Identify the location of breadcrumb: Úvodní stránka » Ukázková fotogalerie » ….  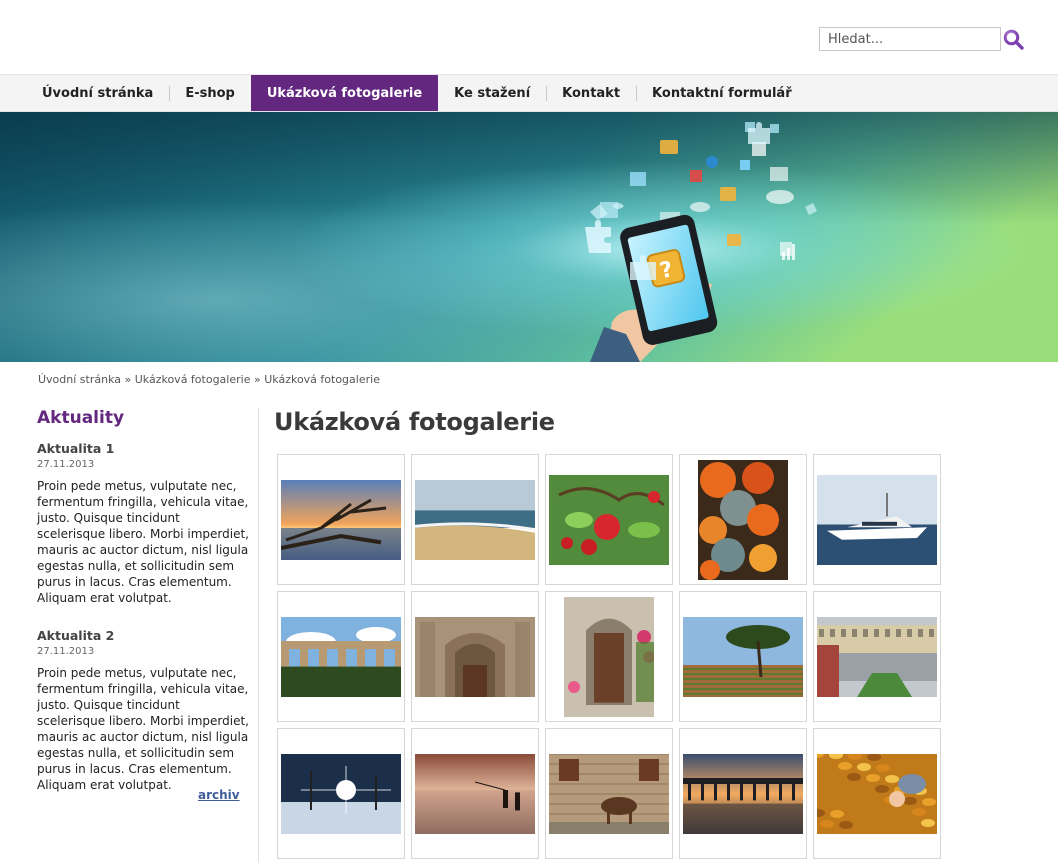
(209, 379).